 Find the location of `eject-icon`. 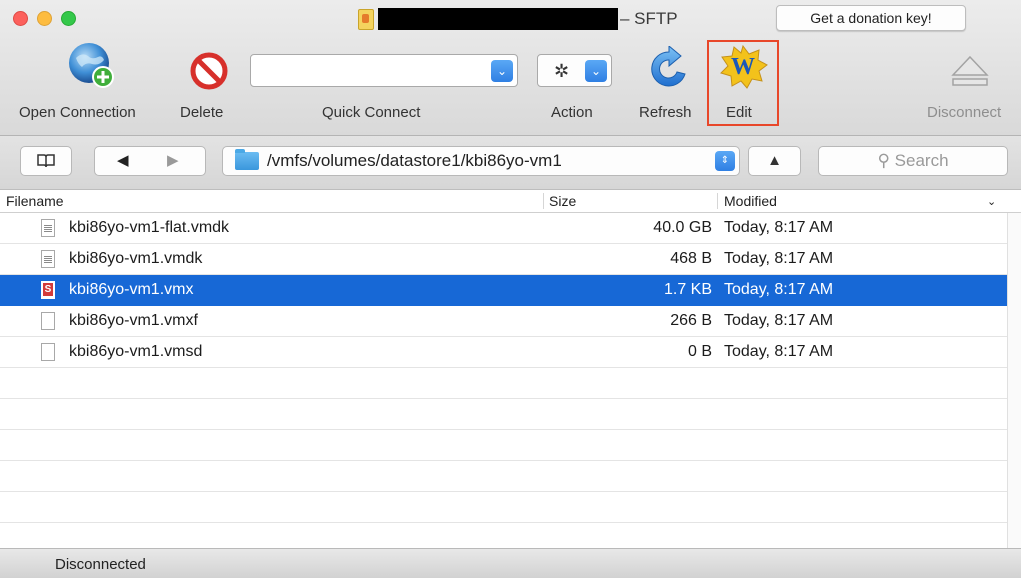

eject-icon is located at coordinates (970, 70).